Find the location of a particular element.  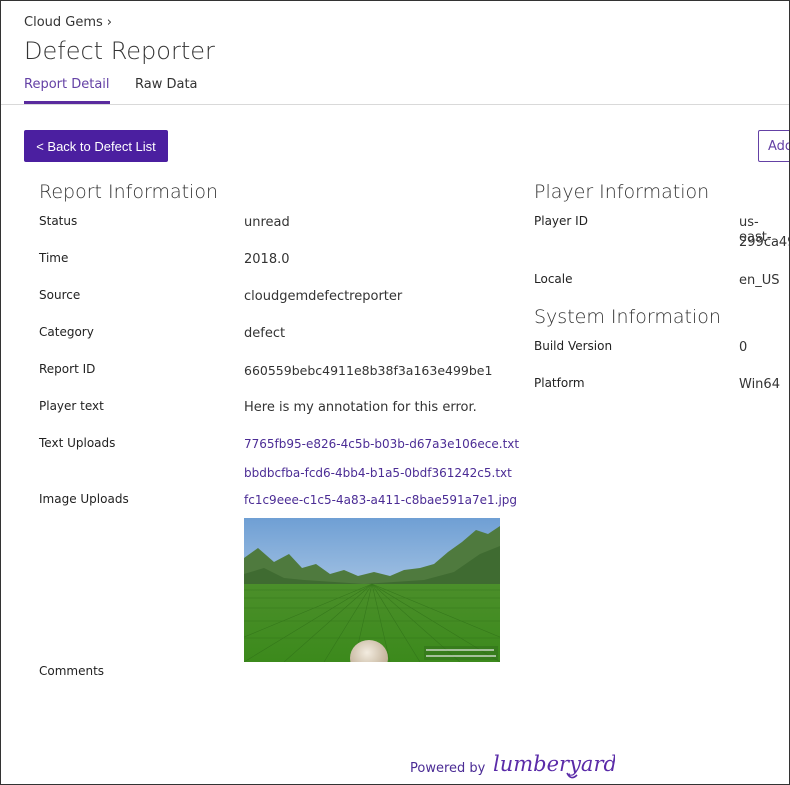

image-uploads-label: Image Uploads is located at coordinates (84, 499).